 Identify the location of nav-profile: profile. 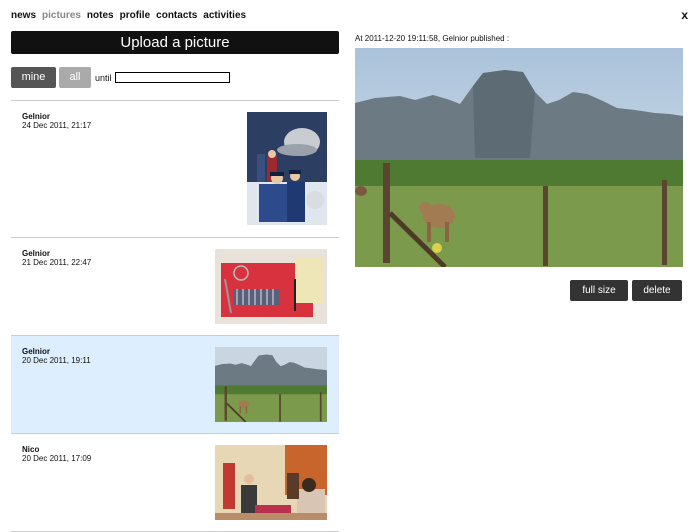
(135, 15).